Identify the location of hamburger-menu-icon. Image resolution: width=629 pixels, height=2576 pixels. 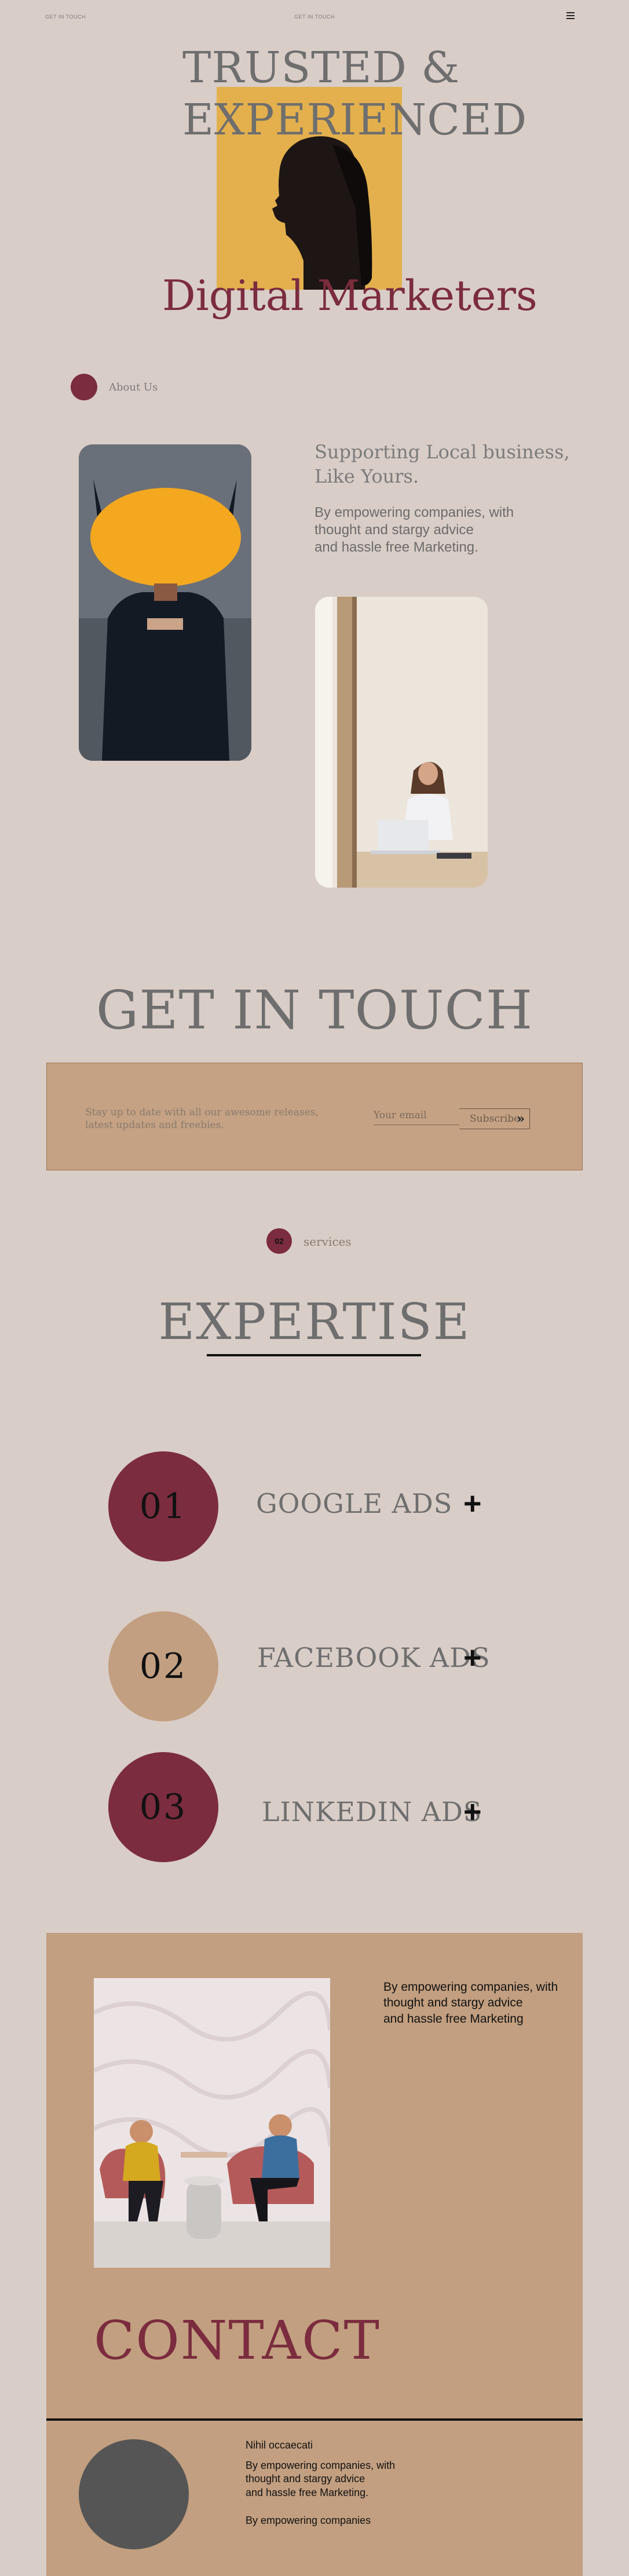
(571, 15).